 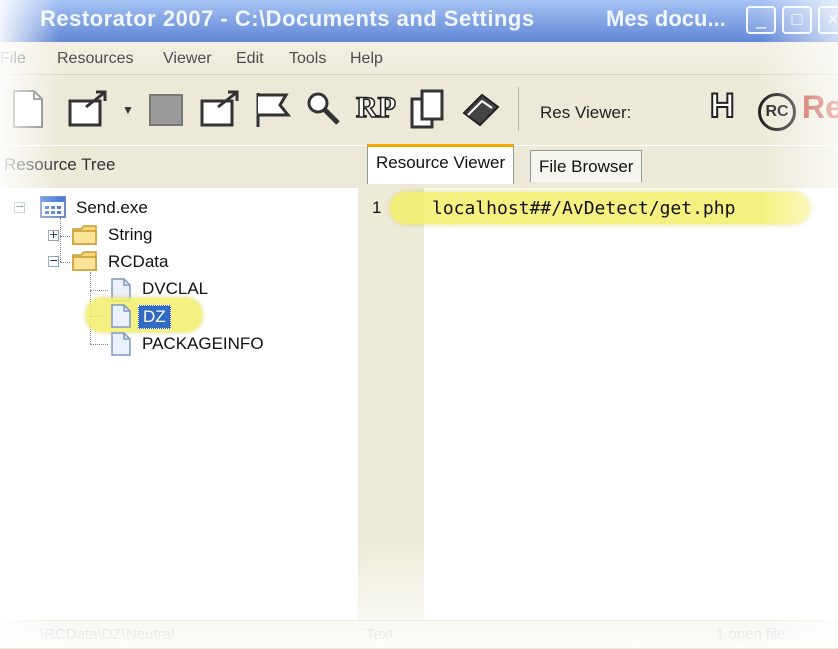 What do you see at coordinates (820, 107) in the screenshot?
I see `re-button: Re` at bounding box center [820, 107].